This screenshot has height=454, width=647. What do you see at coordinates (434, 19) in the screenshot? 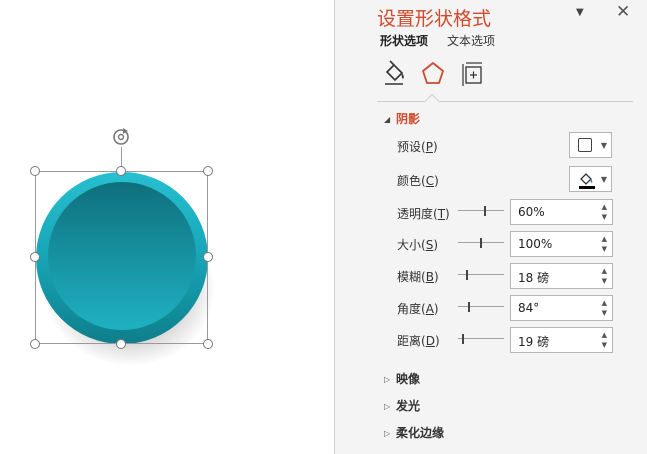
I see `pane-title: 设置形状格式` at bounding box center [434, 19].